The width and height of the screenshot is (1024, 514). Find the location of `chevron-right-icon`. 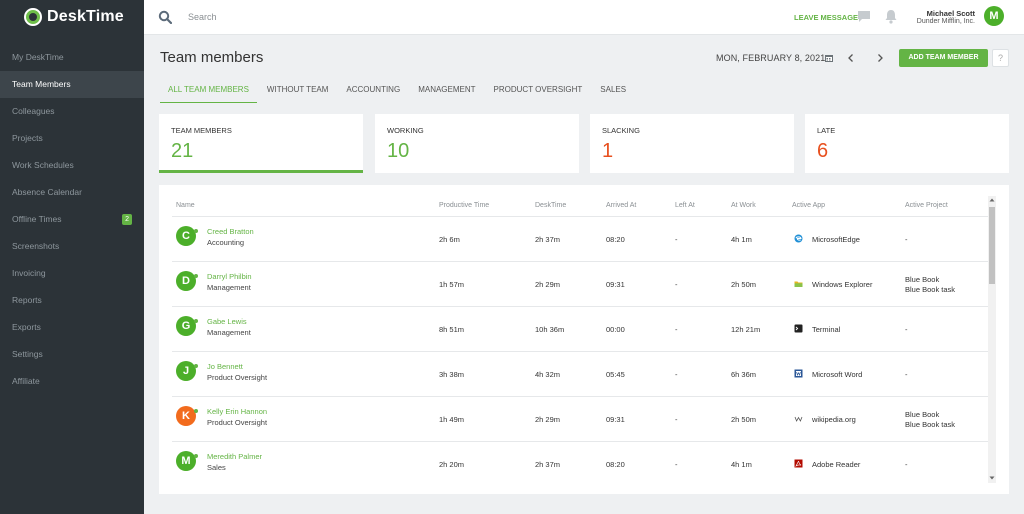

chevron-right-icon is located at coordinates (880, 58).